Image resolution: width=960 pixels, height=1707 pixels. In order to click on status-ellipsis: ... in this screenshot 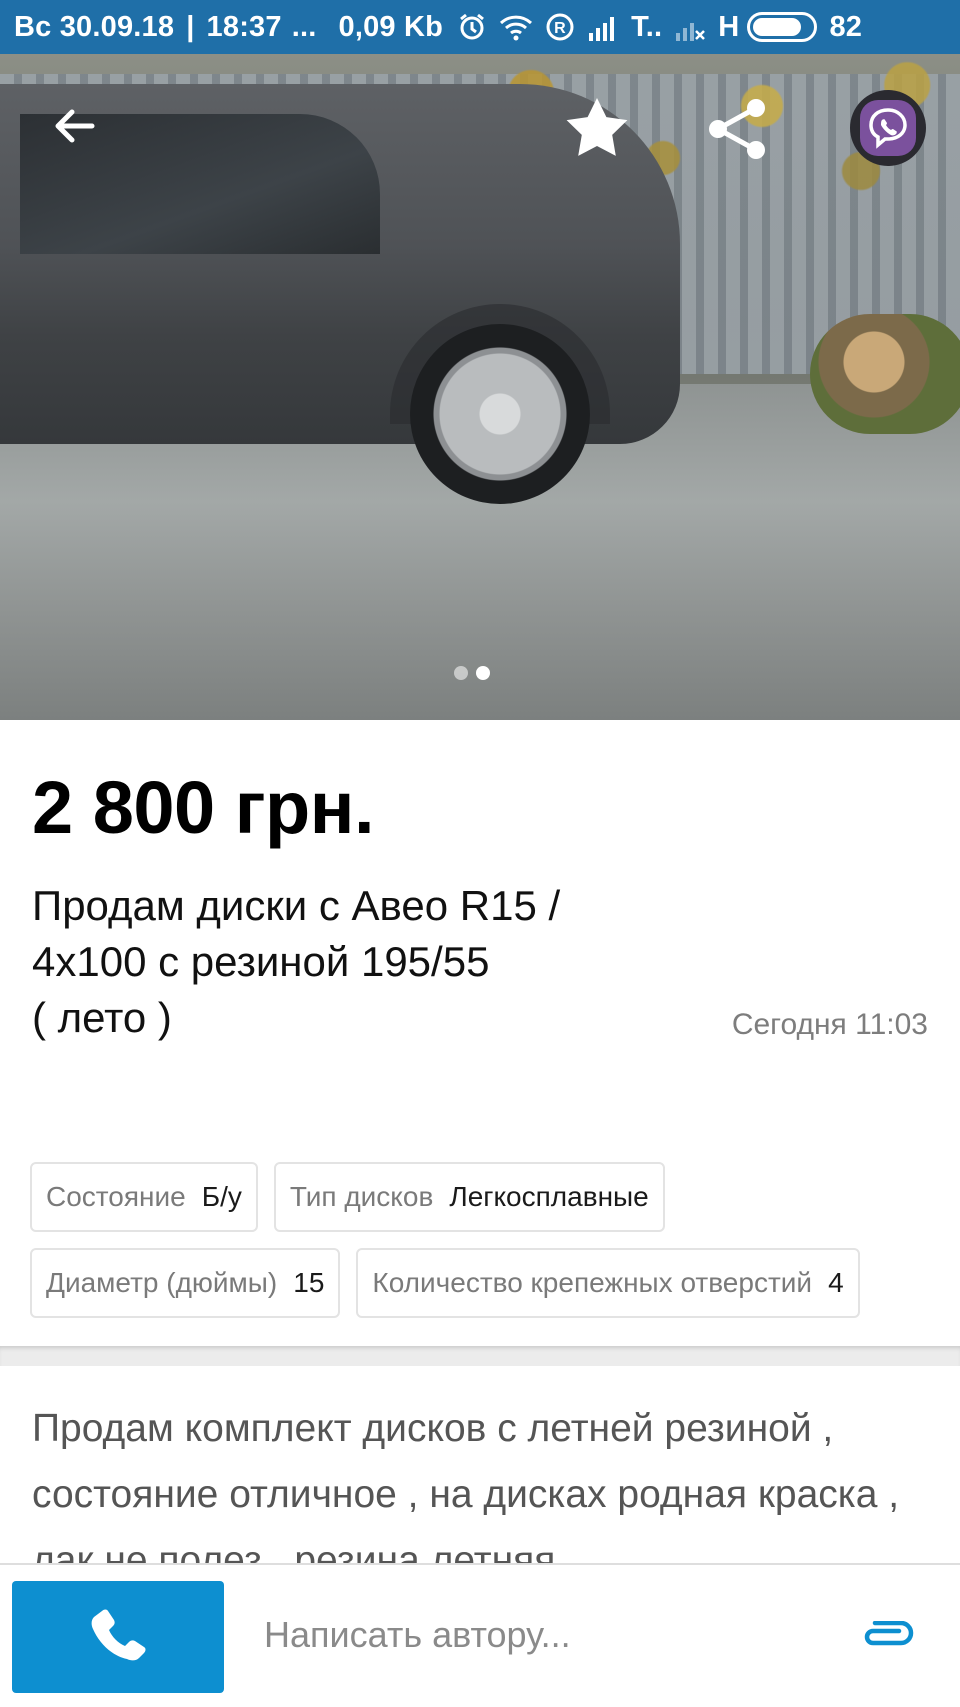, I will do `click(304, 26)`.